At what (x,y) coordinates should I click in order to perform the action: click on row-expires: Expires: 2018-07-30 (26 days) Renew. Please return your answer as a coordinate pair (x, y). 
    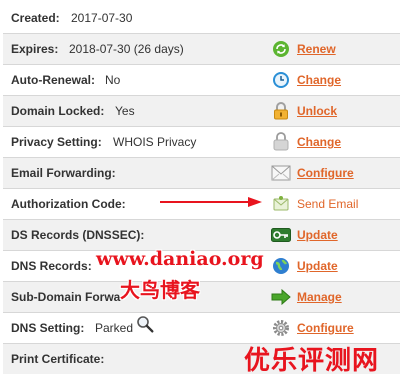
    Looking at the image, I should click on (201, 49).